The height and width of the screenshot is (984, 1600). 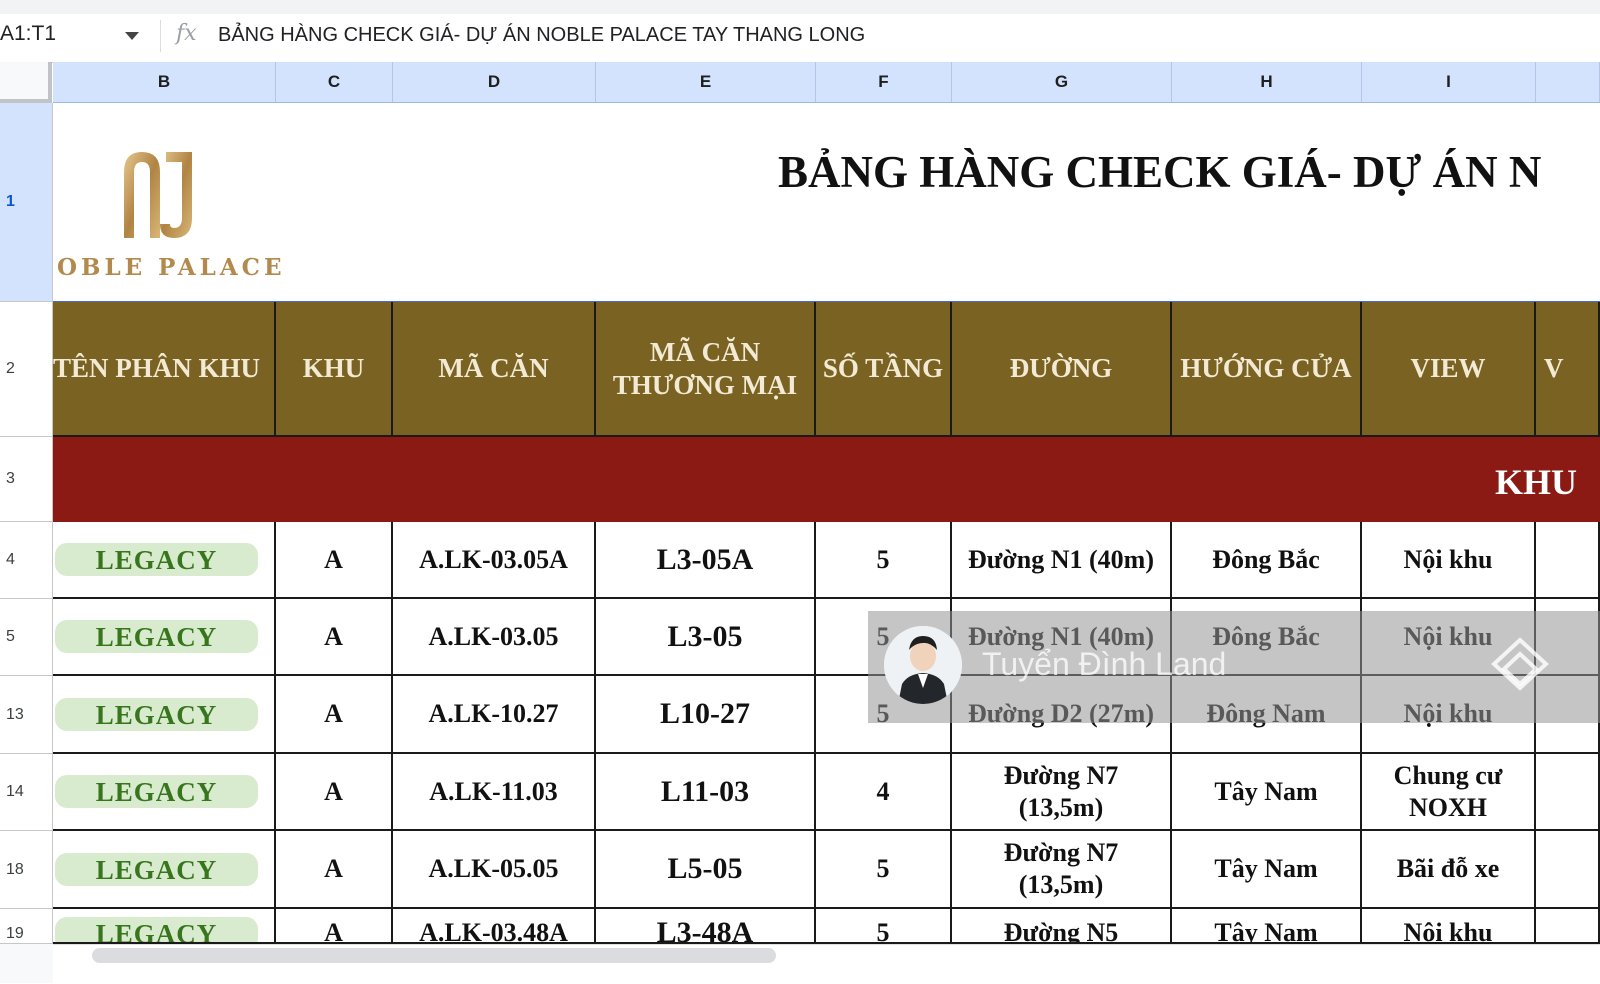 What do you see at coordinates (1160, 172) in the screenshot?
I see `sheet-title: BẢNG HÀNG CHECK GIÁ- DỰ ÁN N` at bounding box center [1160, 172].